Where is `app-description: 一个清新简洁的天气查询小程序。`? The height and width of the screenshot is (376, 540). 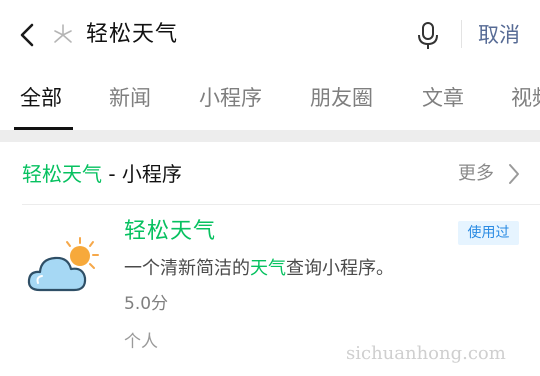
app-description: 一个清新简洁的天气查询小程序。 is located at coordinates (259, 269).